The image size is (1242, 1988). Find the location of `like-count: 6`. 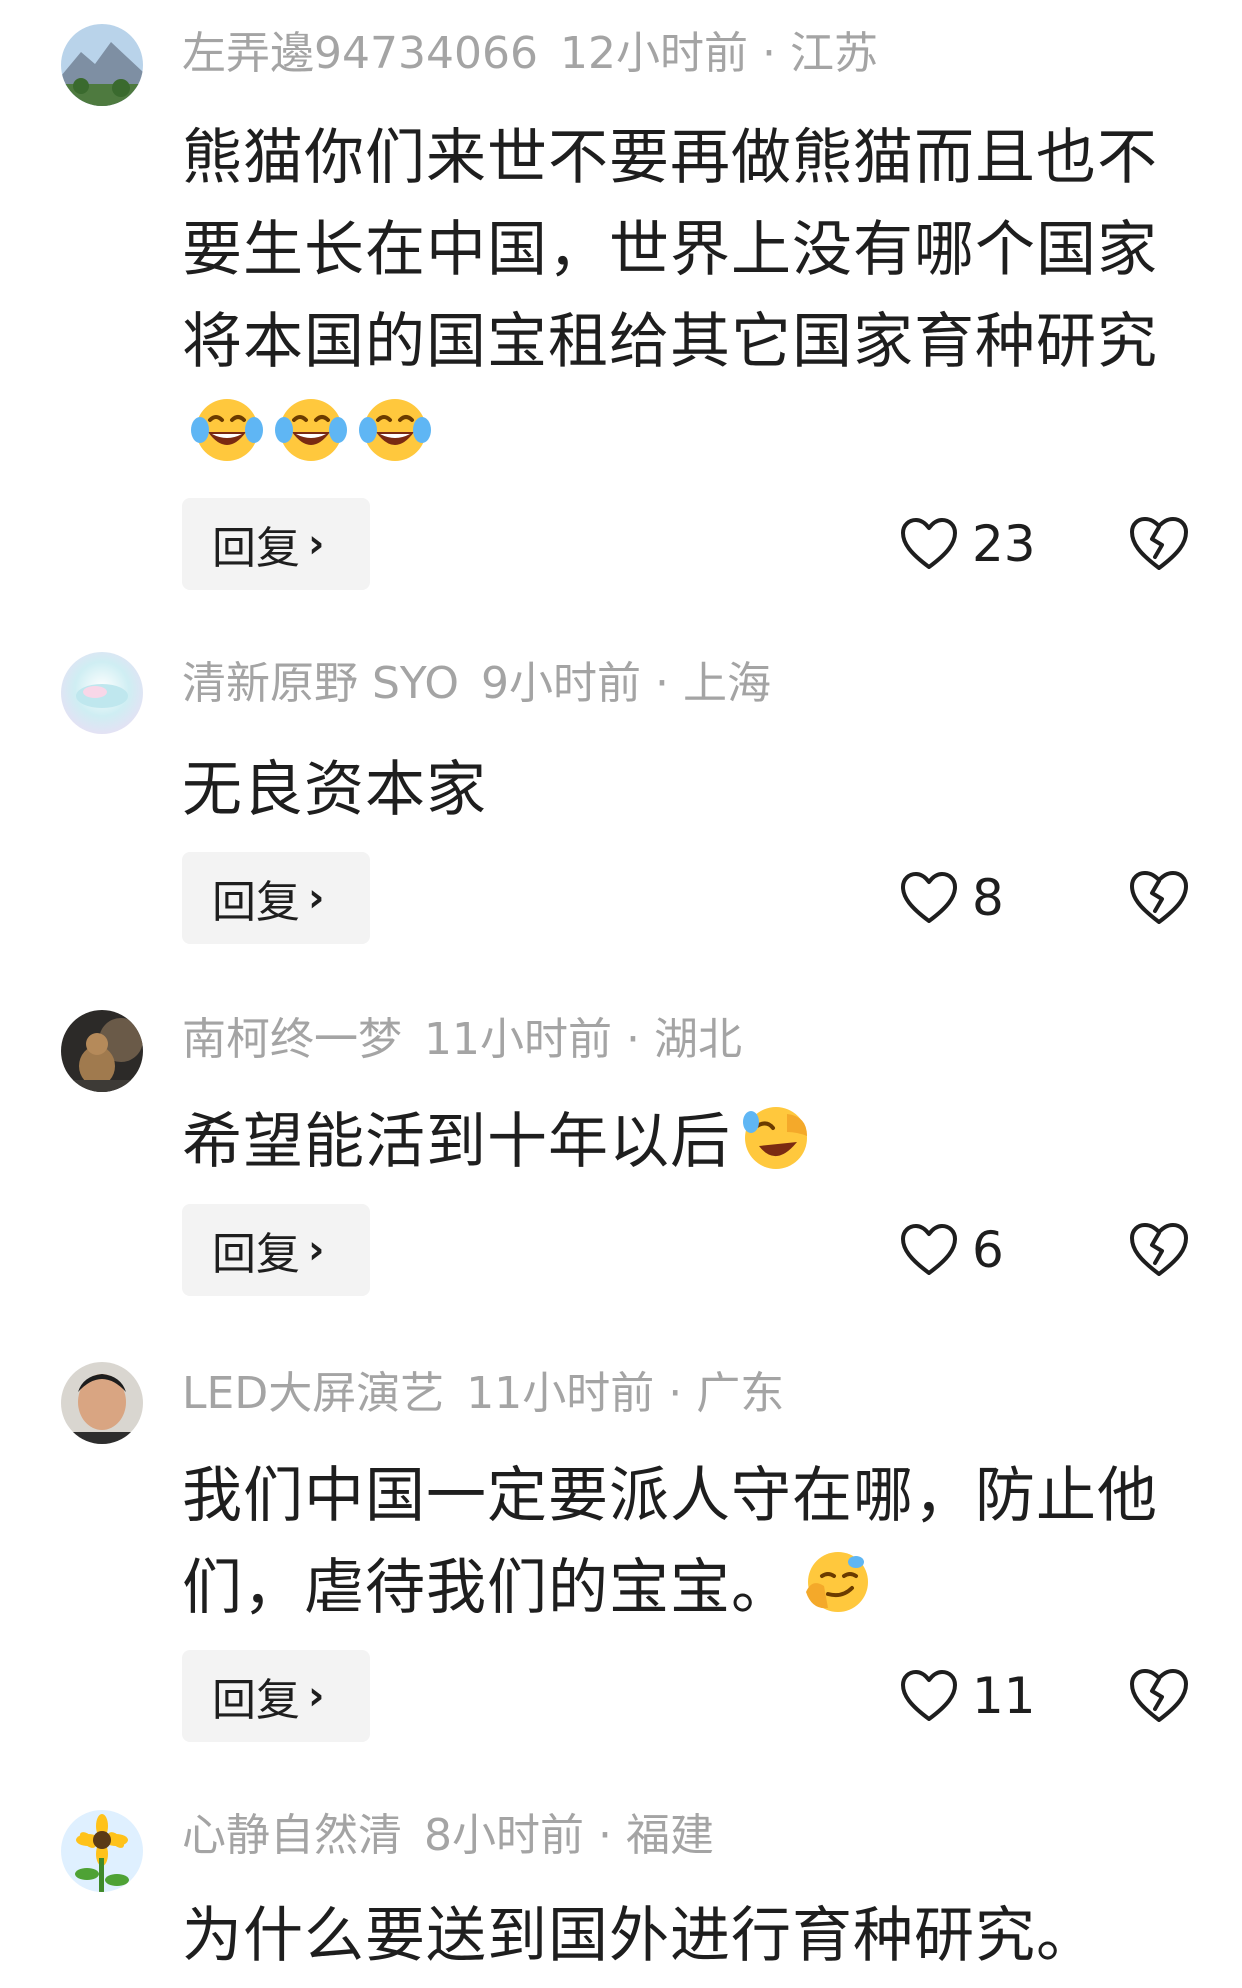

like-count: 6 is located at coordinates (988, 1250).